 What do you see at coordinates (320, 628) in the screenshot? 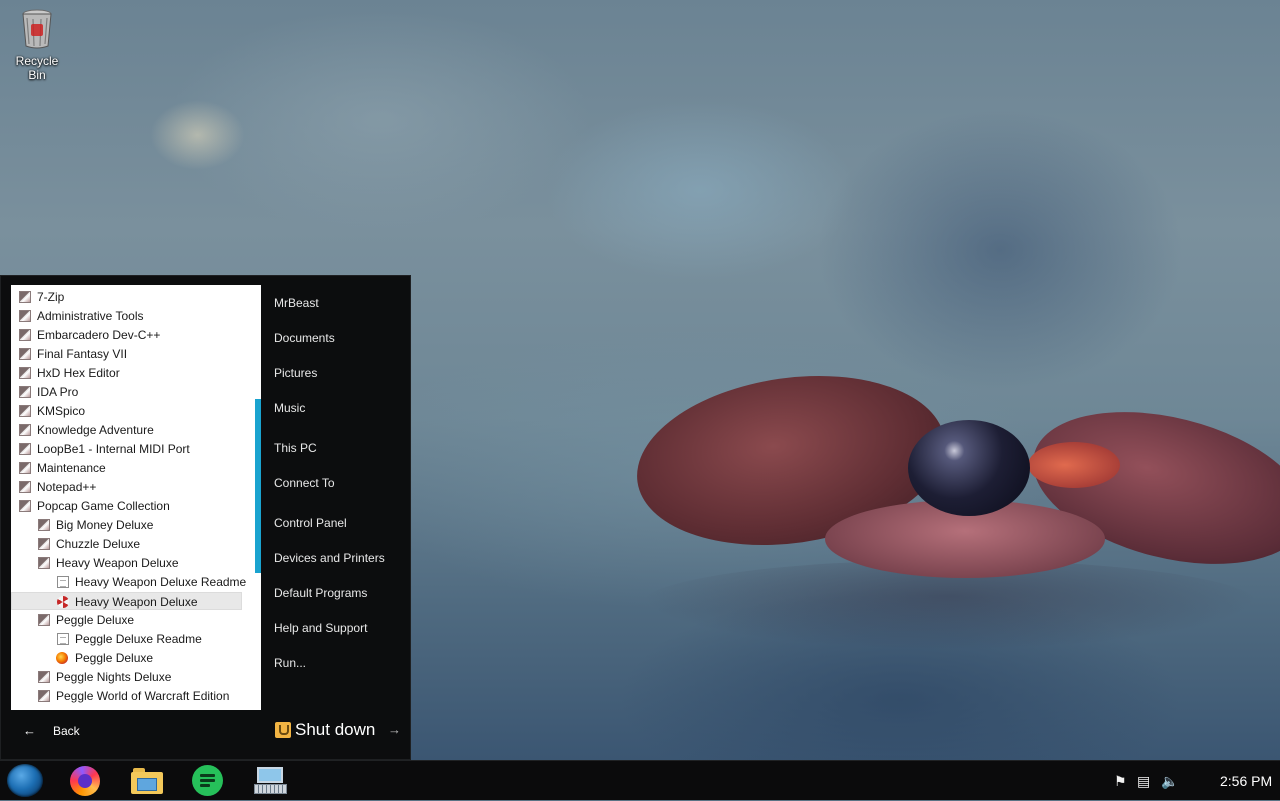
I see `place-help-support: Help and Support` at bounding box center [320, 628].